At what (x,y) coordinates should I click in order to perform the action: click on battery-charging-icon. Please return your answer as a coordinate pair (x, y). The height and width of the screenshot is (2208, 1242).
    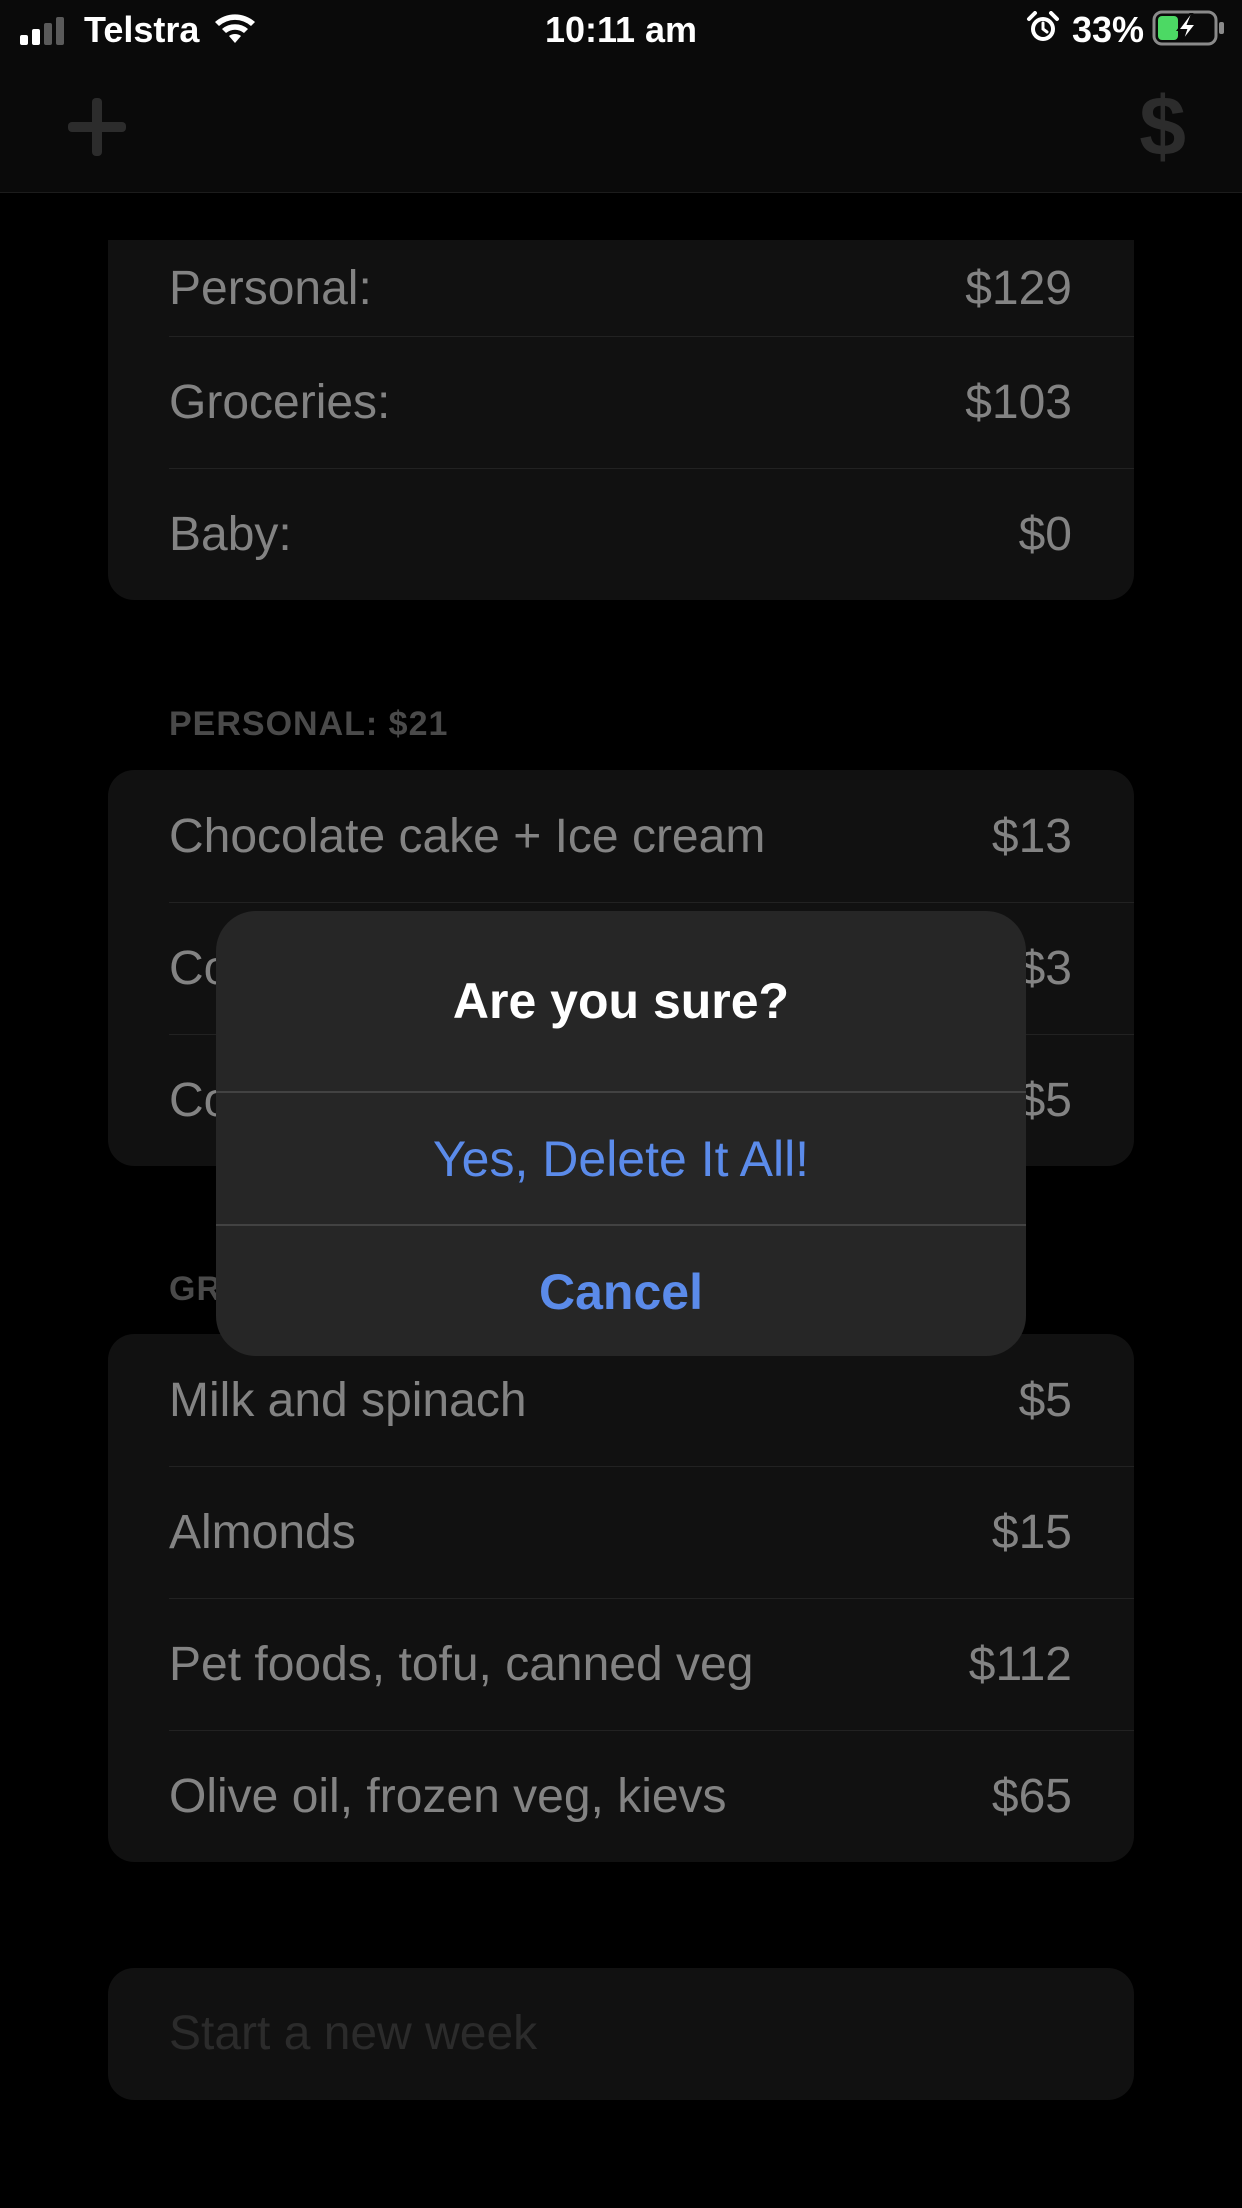
    Looking at the image, I should click on (1189, 30).